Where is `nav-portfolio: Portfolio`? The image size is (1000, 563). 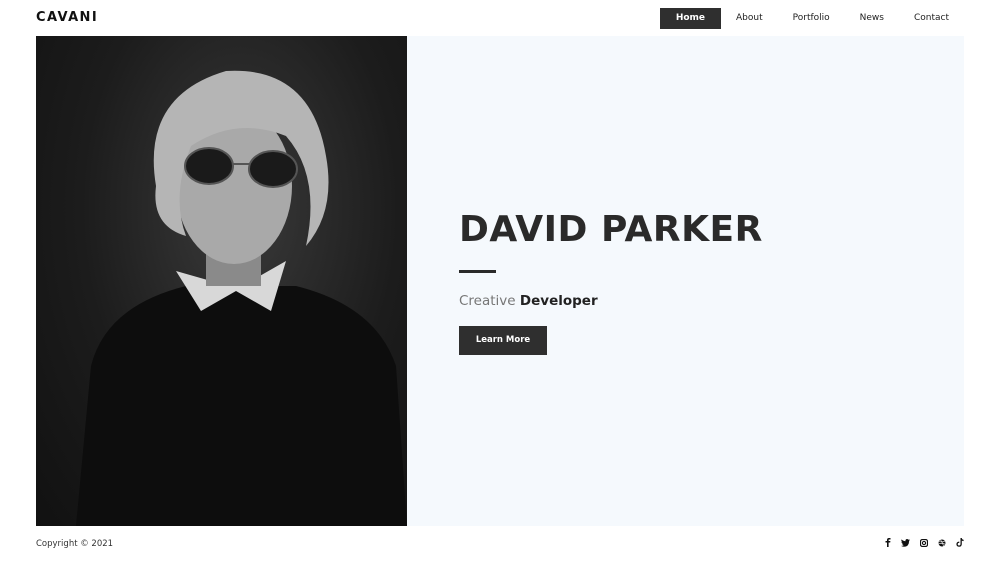
nav-portfolio: Portfolio is located at coordinates (811, 18).